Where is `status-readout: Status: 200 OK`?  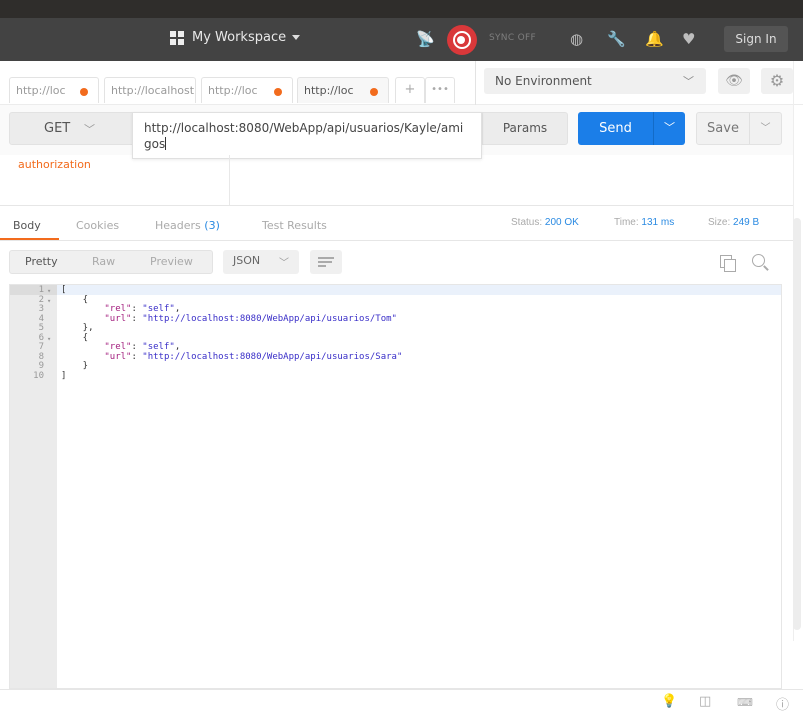
status-readout: Status: 200 OK is located at coordinates (545, 222).